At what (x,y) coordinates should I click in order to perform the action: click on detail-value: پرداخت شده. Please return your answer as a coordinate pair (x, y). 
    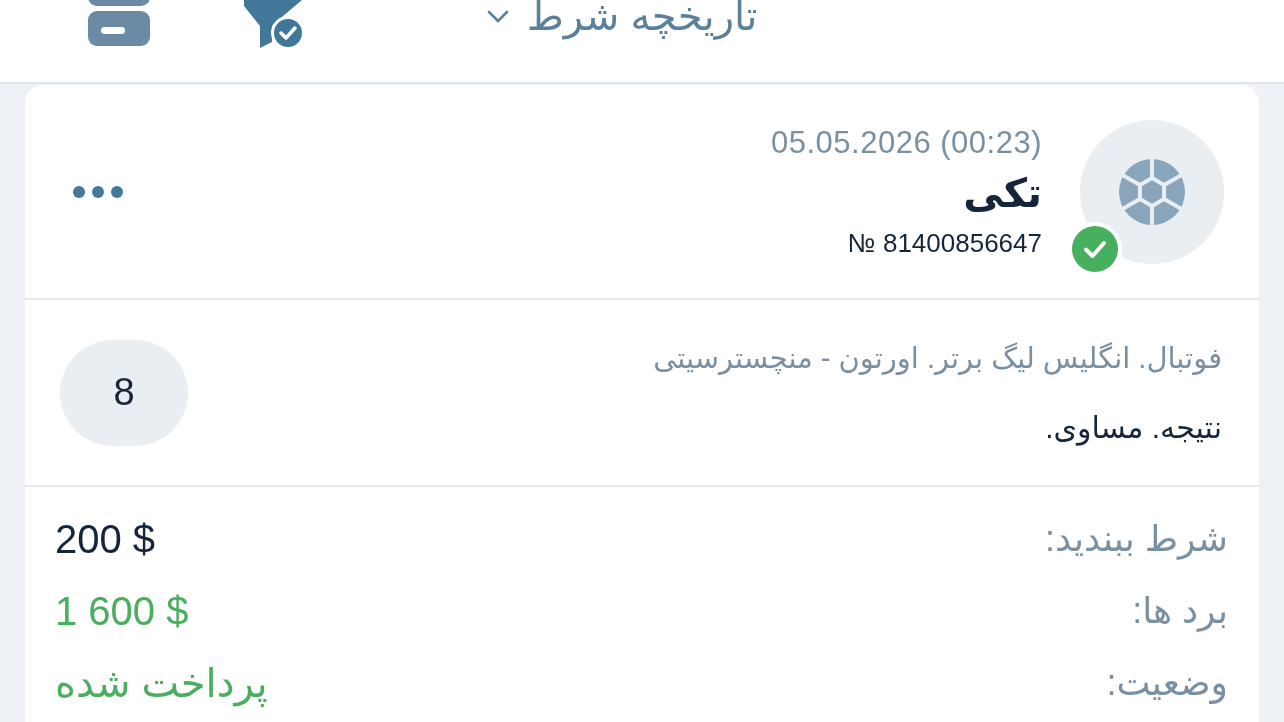
    Looking at the image, I should click on (161, 684).